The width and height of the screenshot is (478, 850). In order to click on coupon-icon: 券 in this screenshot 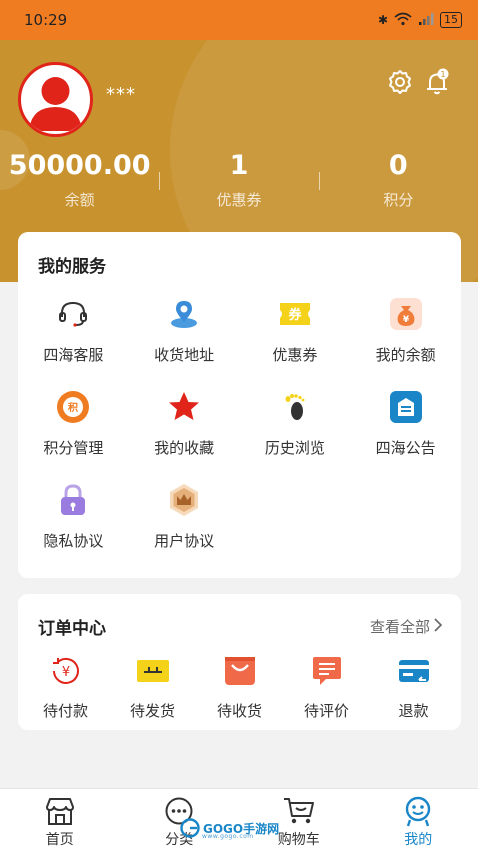, I will do `click(295, 314)`.